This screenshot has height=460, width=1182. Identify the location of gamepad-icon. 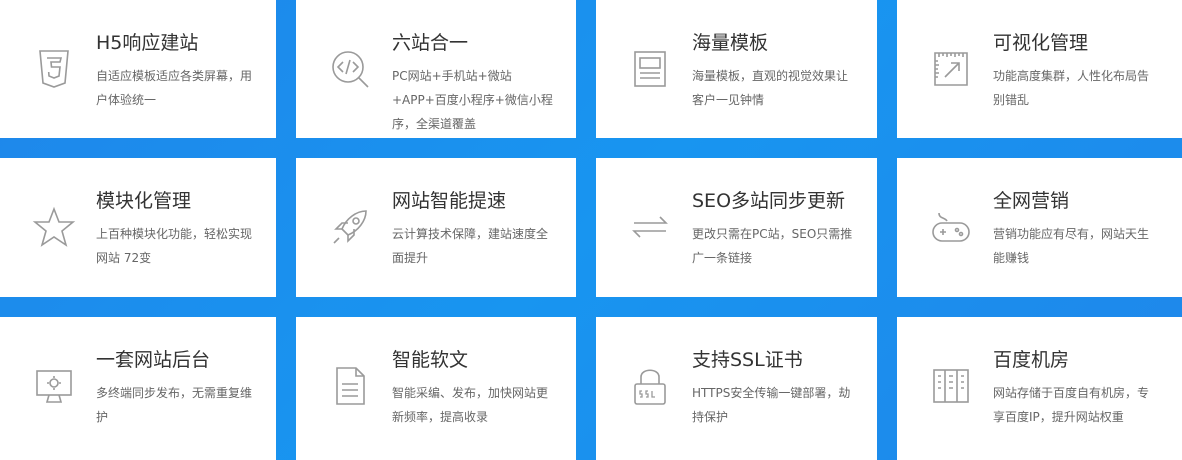
(951, 227).